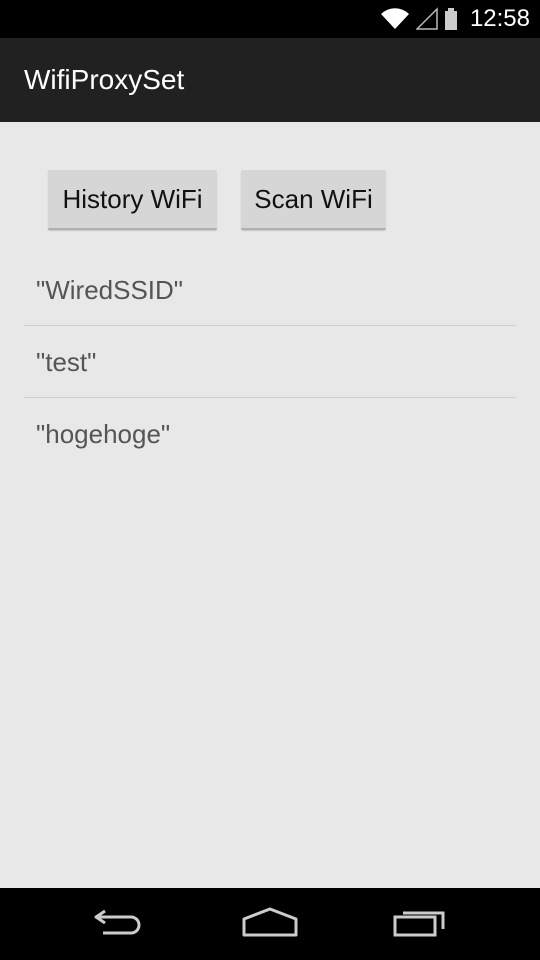 The image size is (540, 960). I want to click on status-time: 12:58, so click(499, 18).